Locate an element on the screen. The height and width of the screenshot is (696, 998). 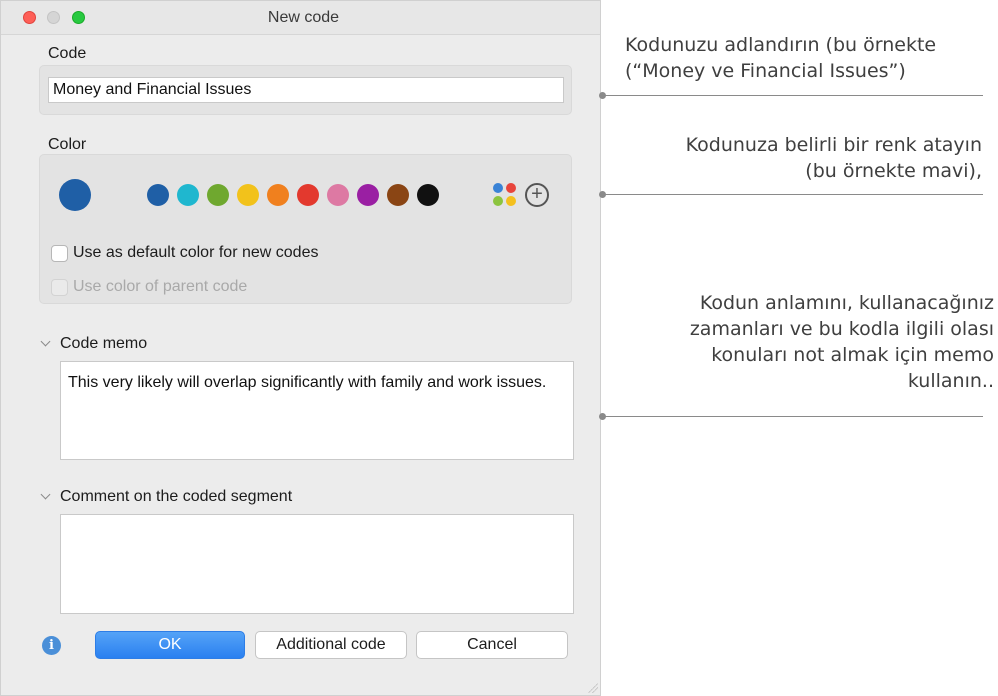
title-bar: New code is located at coordinates (300, 18).